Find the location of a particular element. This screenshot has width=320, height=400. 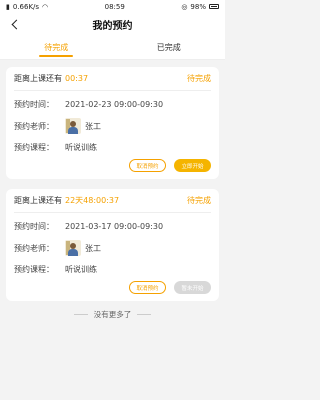

not-started-button: 暂未开始 is located at coordinates (192, 287).